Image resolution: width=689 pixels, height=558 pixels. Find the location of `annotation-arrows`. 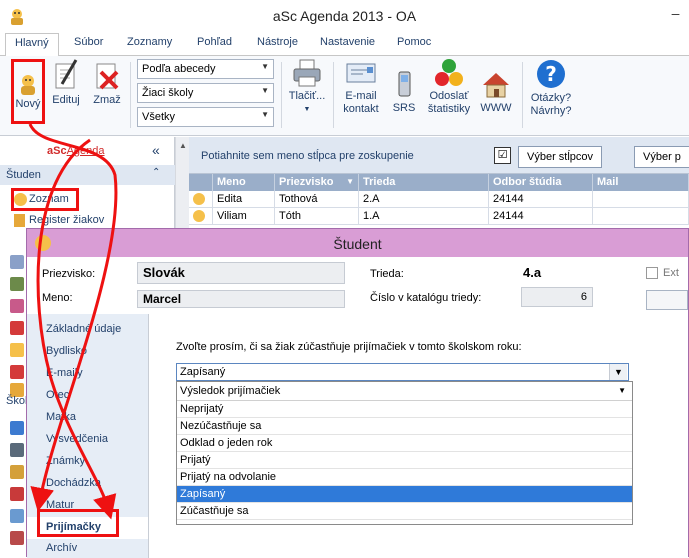

annotation-arrows is located at coordinates (73, 321).